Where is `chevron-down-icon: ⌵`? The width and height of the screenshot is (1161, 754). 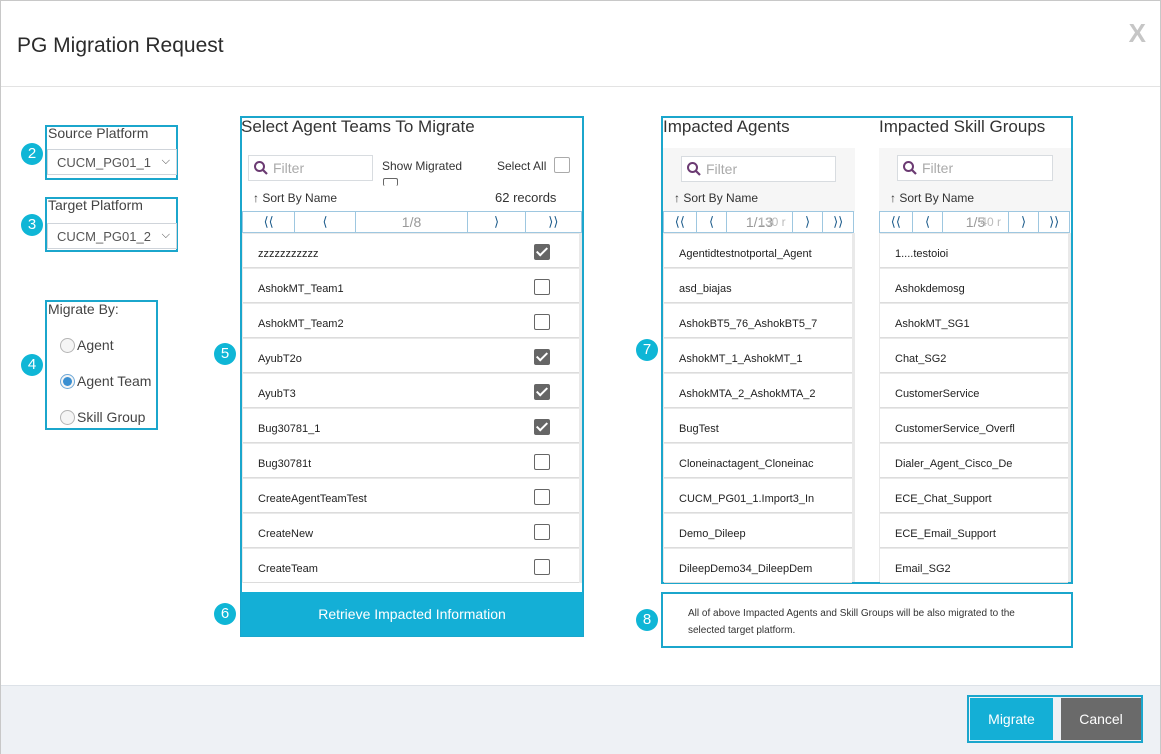
chevron-down-icon: ⌵ is located at coordinates (165, 161).